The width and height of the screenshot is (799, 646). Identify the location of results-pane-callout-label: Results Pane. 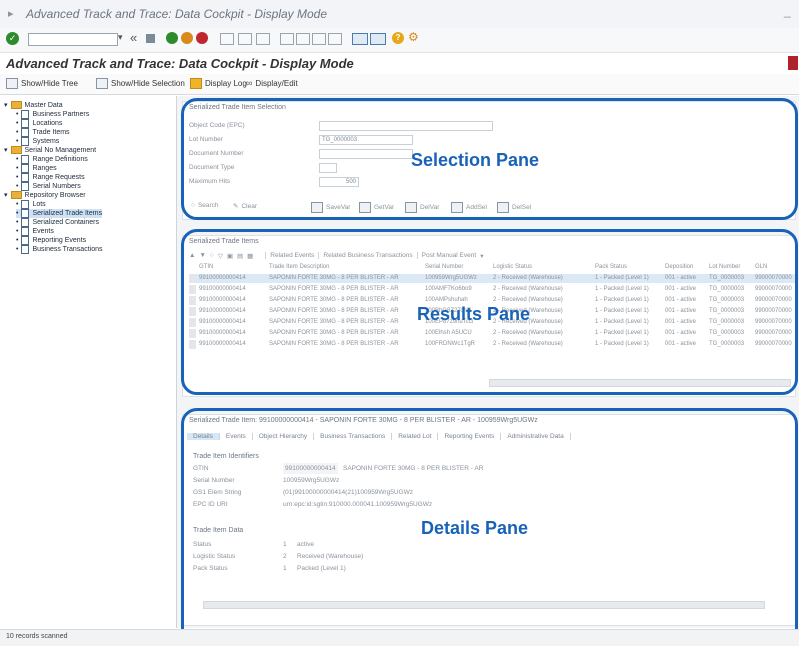
(474, 314).